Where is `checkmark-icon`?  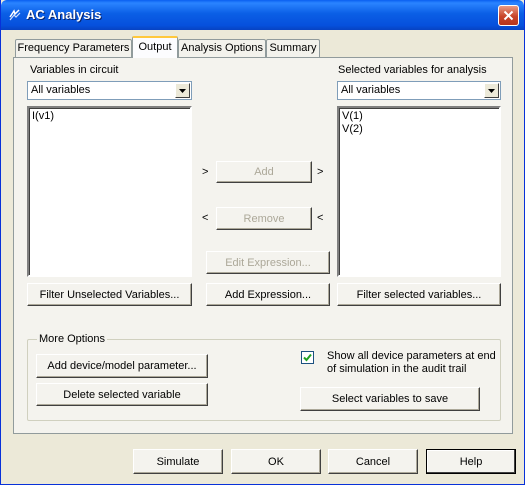
checkmark-icon is located at coordinates (307, 357).